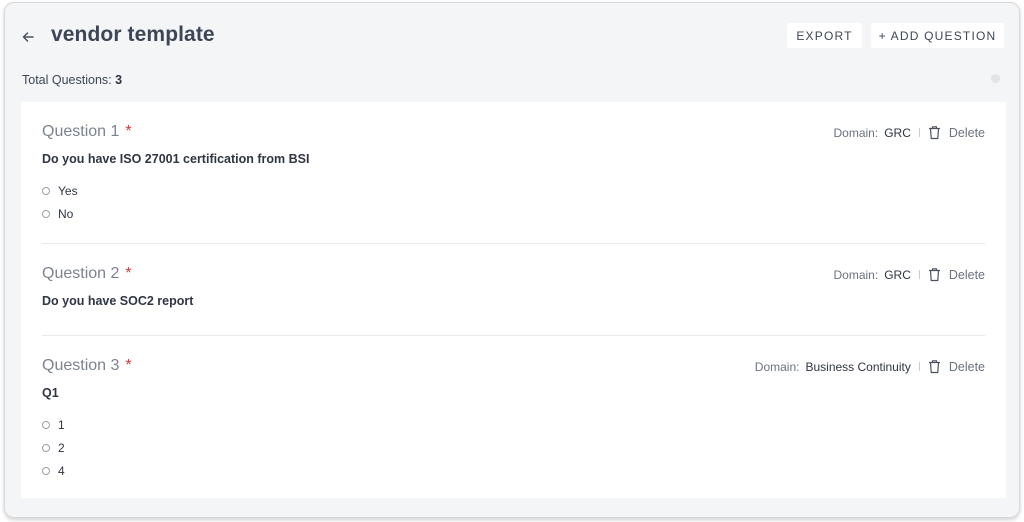 The width and height of the screenshot is (1024, 522). Describe the element at coordinates (513, 134) in the screenshot. I see `question-header: Question 1 * Domain: GRC Delete` at that location.